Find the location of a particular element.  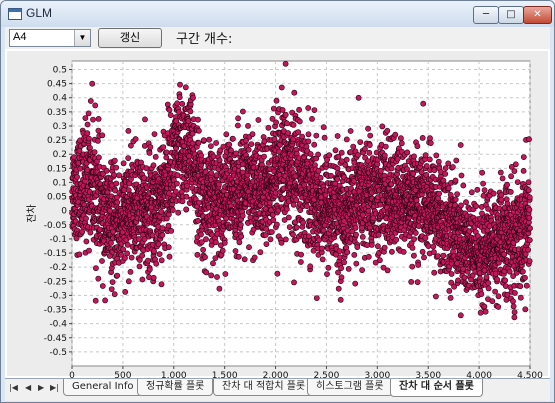

prev-tab-nav-button: ◀ is located at coordinates (28, 388).